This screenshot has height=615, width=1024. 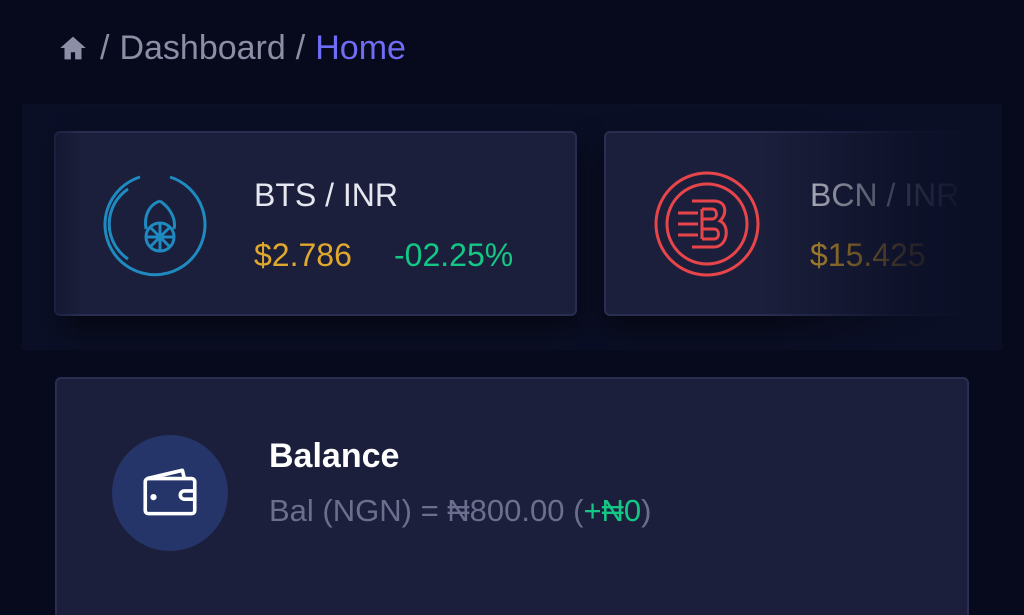 I want to click on balance-amount: ₦800.00, so click(x=506, y=510).